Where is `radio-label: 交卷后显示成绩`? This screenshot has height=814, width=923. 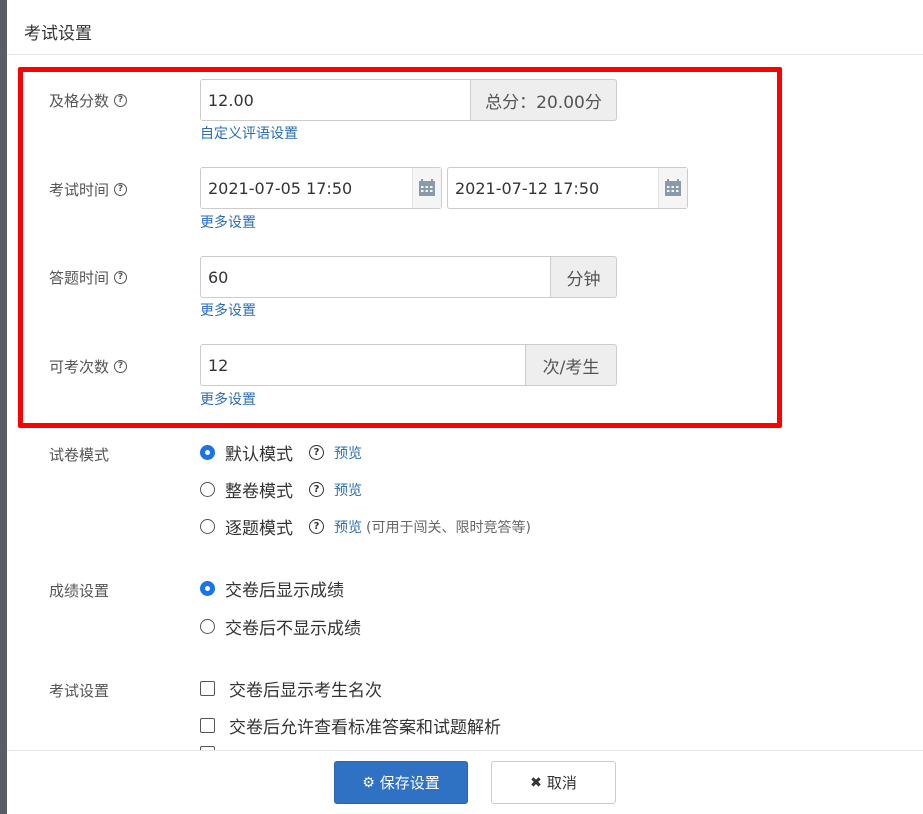
radio-label: 交卷后显示成绩 is located at coordinates (284, 591).